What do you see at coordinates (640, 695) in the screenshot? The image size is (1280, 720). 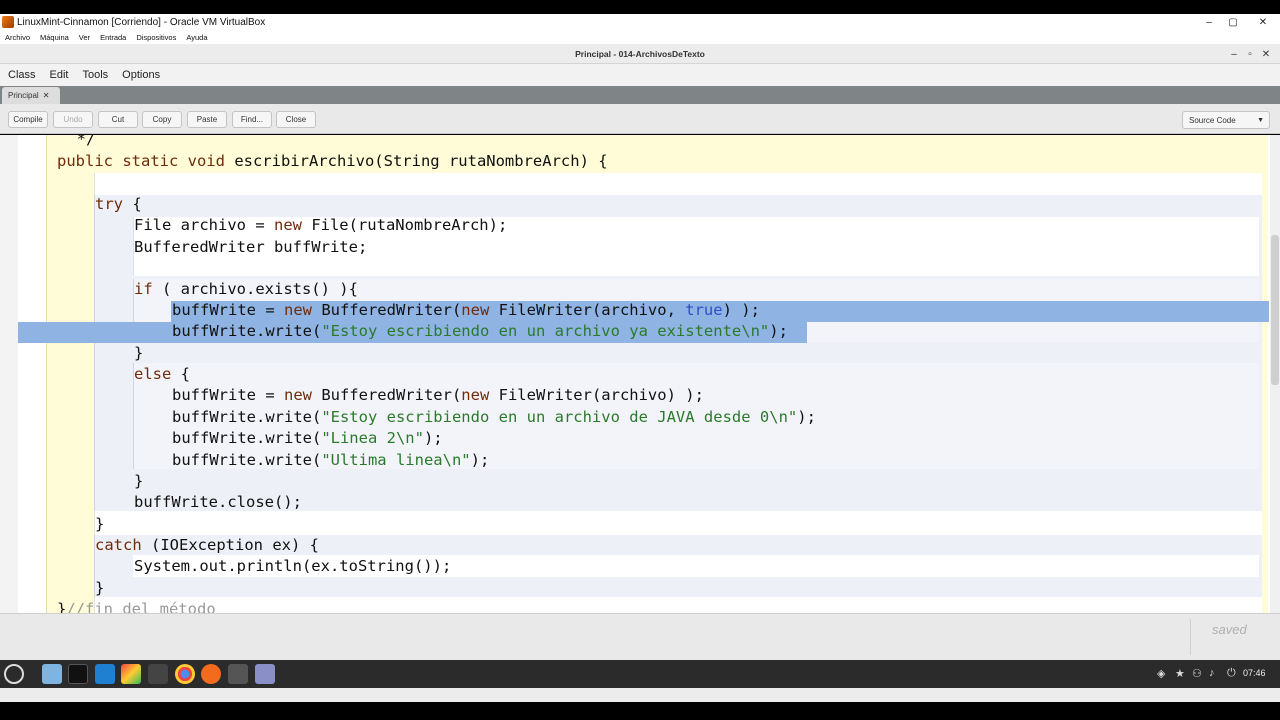 I see `host-statusbar` at bounding box center [640, 695].